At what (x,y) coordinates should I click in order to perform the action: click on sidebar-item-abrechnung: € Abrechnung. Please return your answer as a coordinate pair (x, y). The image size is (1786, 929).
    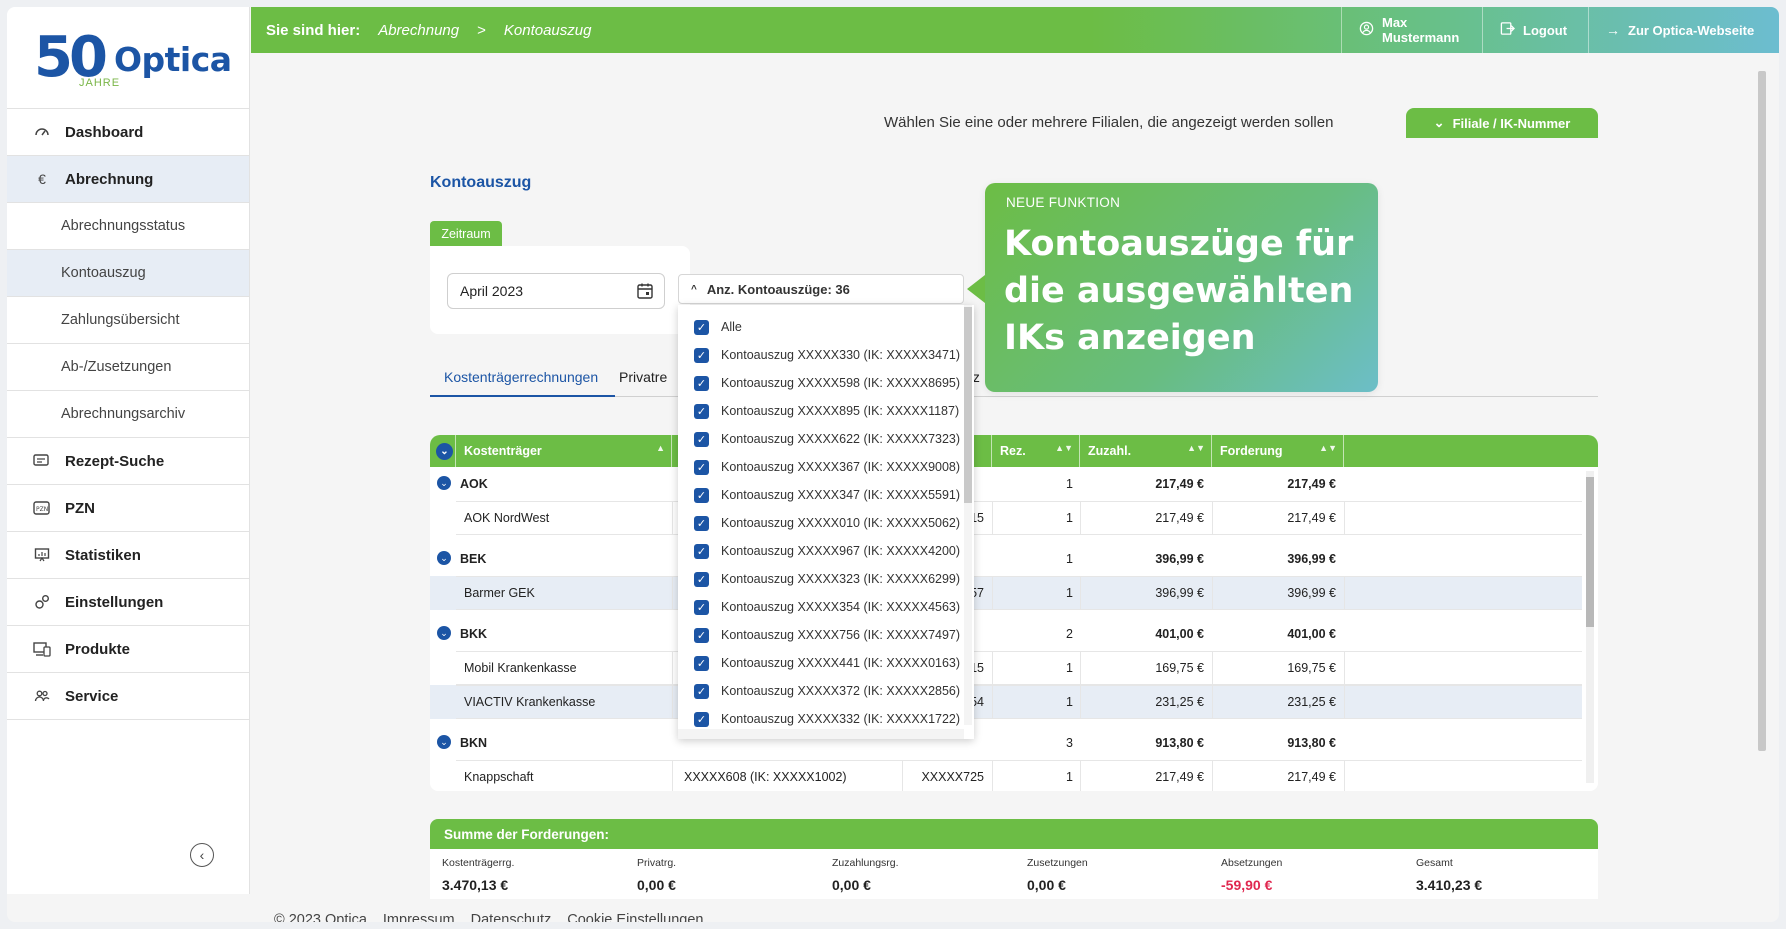
    Looking at the image, I should click on (128, 179).